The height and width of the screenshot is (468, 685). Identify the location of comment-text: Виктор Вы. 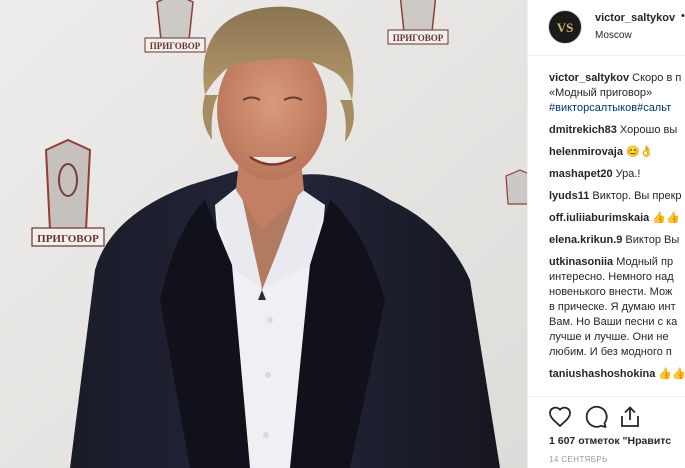
(651, 240).